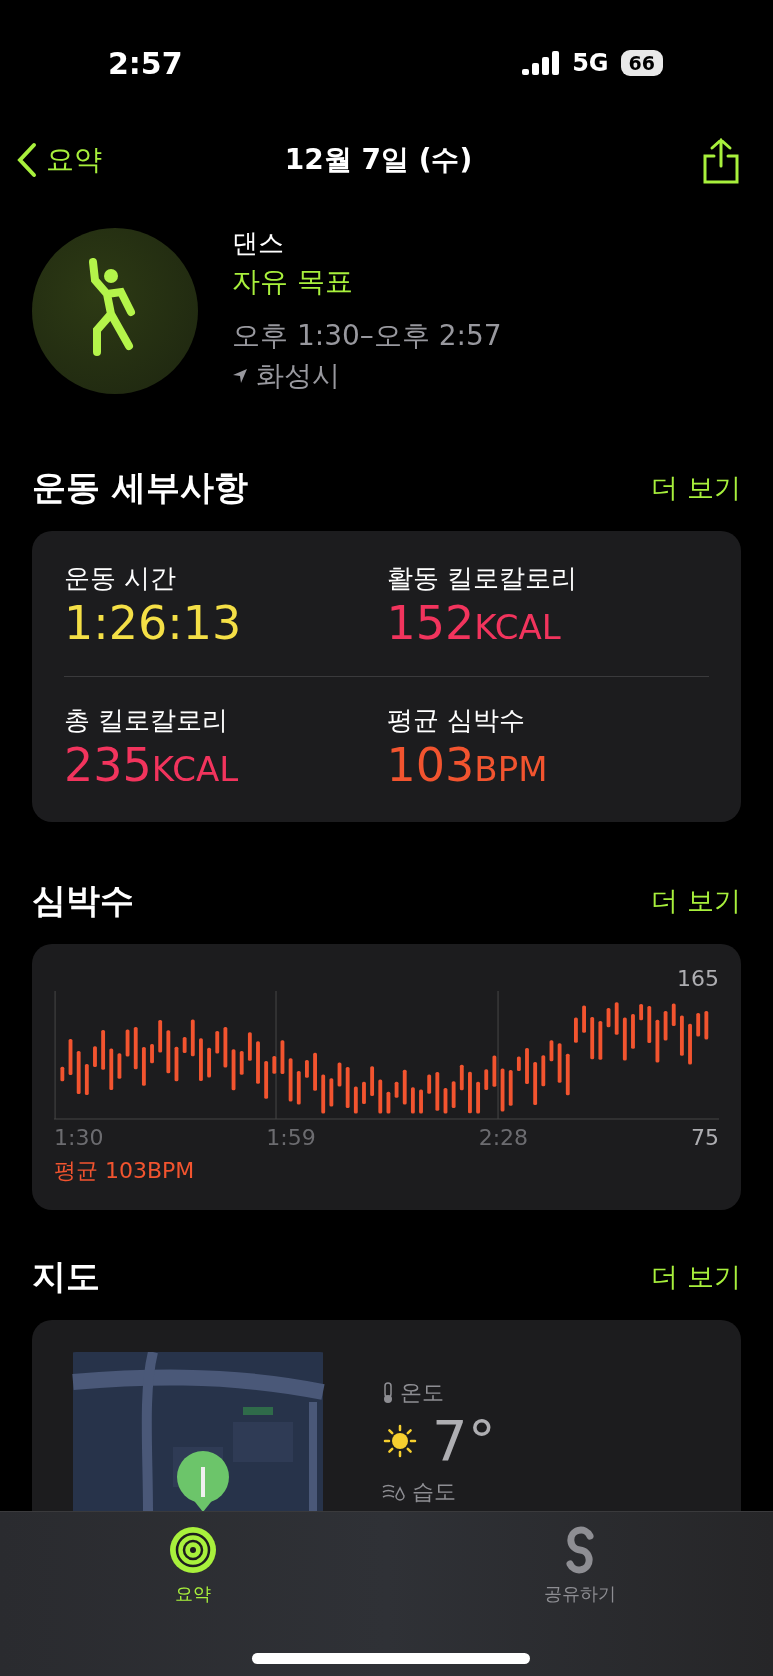 The width and height of the screenshot is (773, 1676). What do you see at coordinates (422, 1393) in the screenshot?
I see `temperature-label: 온도` at bounding box center [422, 1393].